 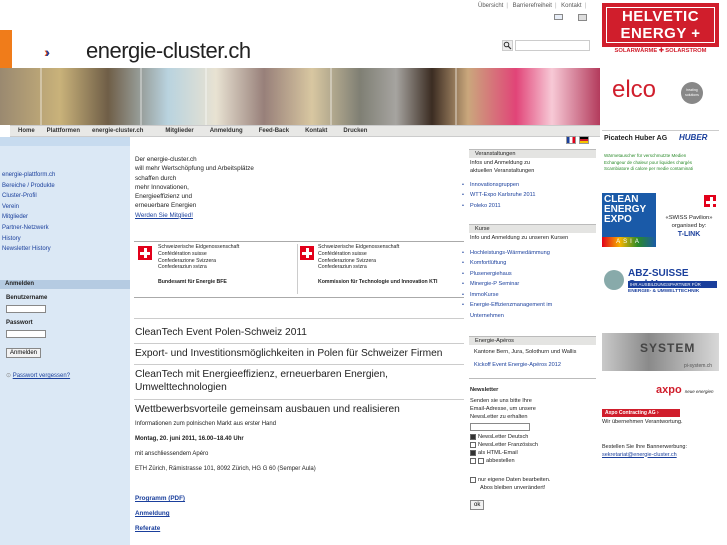 What do you see at coordinates (525, 352) in the screenshot?
I see `apero-text: Kantone Bern, Jura, Solothurn und Wallis` at bounding box center [525, 352].